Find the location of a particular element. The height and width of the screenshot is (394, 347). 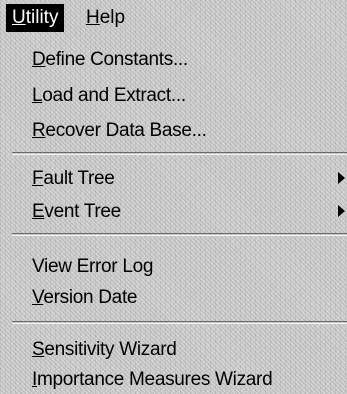

view-error-log-mnemonic: g is located at coordinates (148, 266).